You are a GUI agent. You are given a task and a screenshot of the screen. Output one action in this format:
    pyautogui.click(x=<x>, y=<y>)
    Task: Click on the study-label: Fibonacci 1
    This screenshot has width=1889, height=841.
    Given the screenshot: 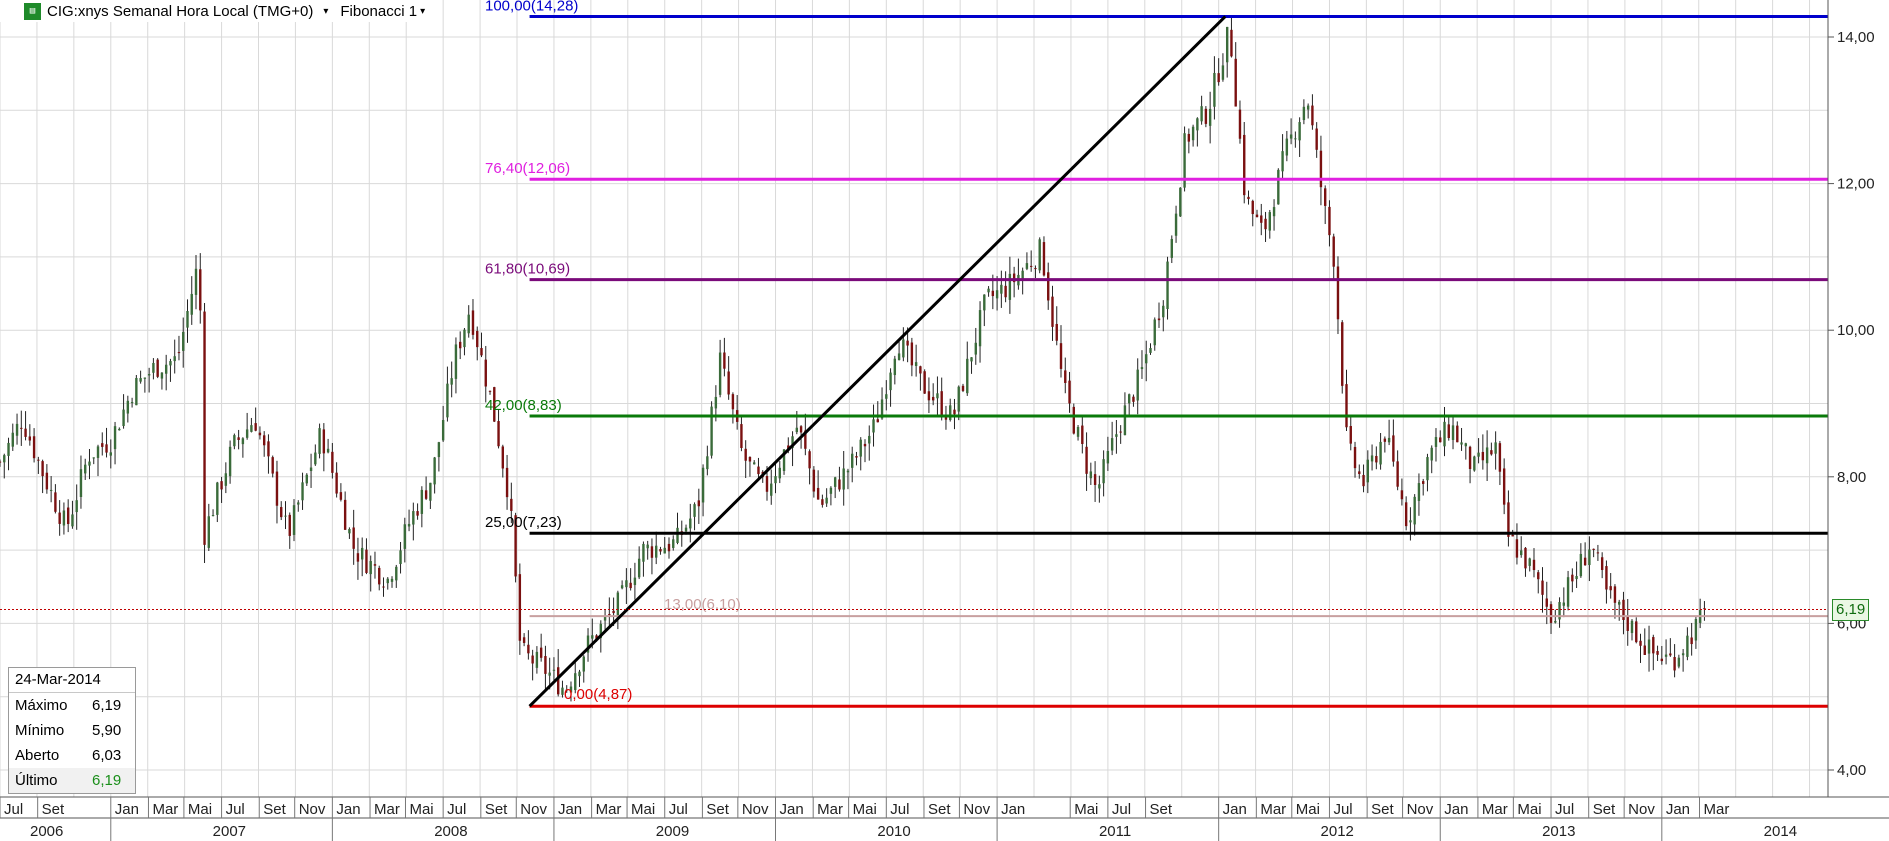 What is the action you would take?
    pyautogui.click(x=378, y=11)
    